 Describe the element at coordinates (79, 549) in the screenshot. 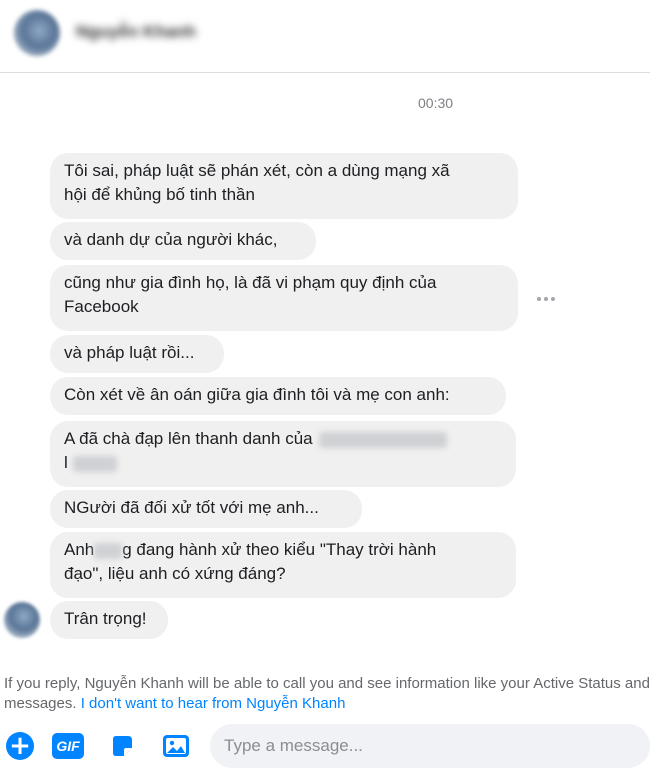

I see `message-text: Anh` at that location.